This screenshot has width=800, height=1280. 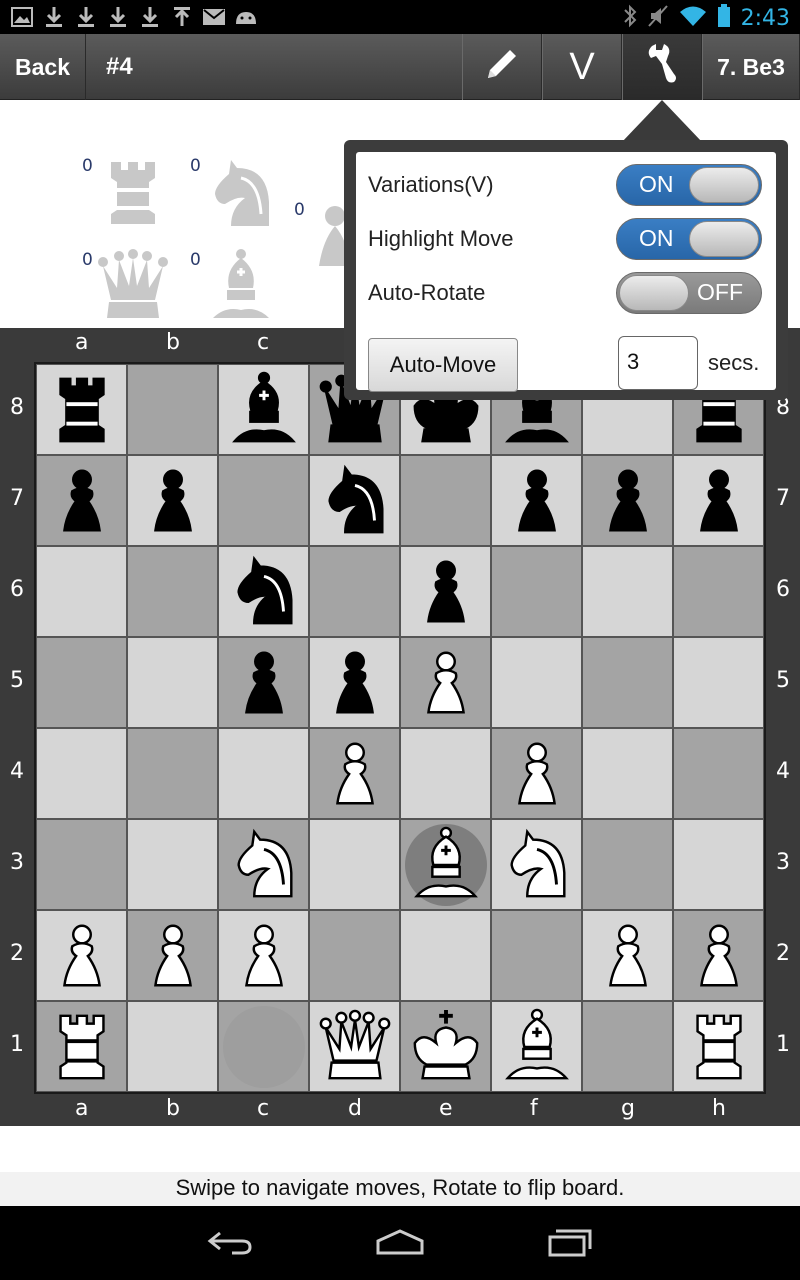 I want to click on square-b3, so click(x=172, y=864).